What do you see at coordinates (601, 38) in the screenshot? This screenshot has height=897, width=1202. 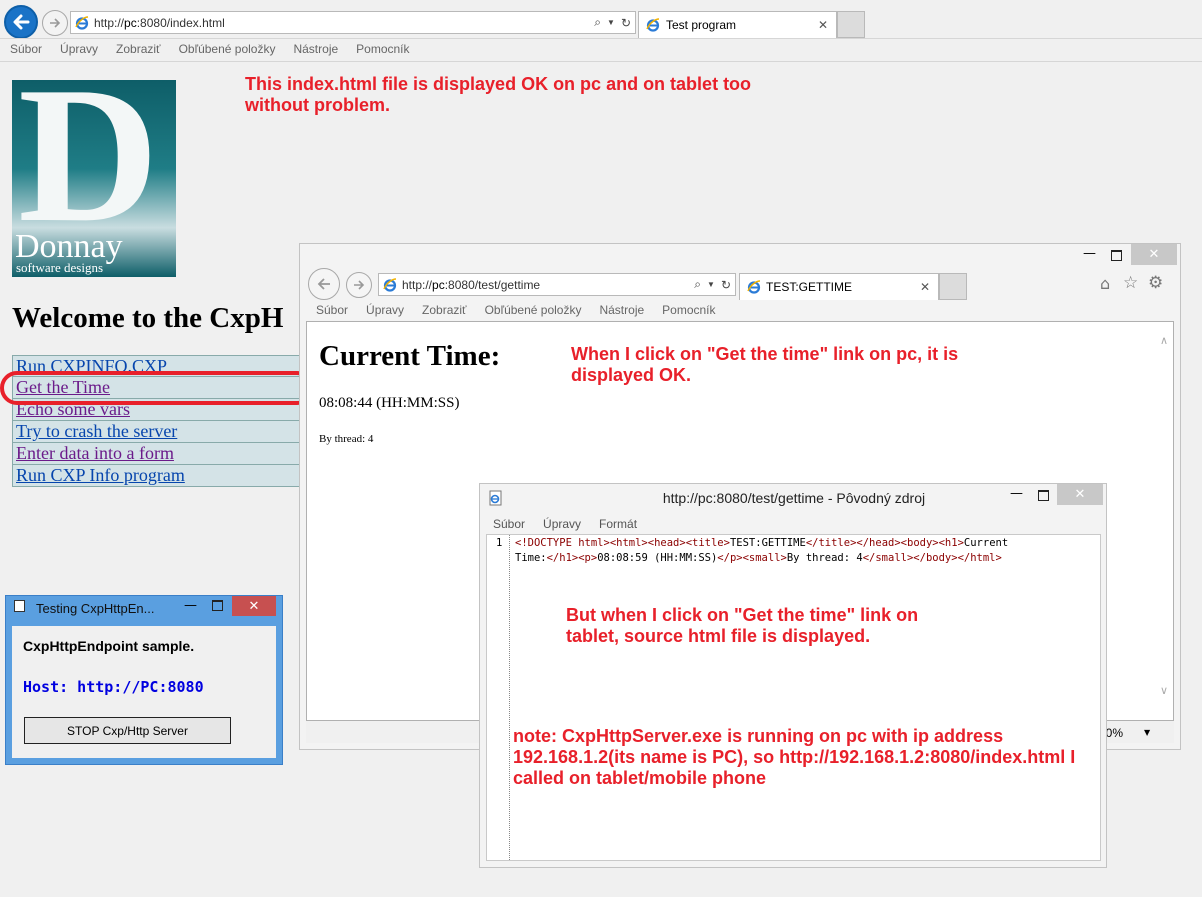 I see `toolbar-divider` at bounding box center [601, 38].